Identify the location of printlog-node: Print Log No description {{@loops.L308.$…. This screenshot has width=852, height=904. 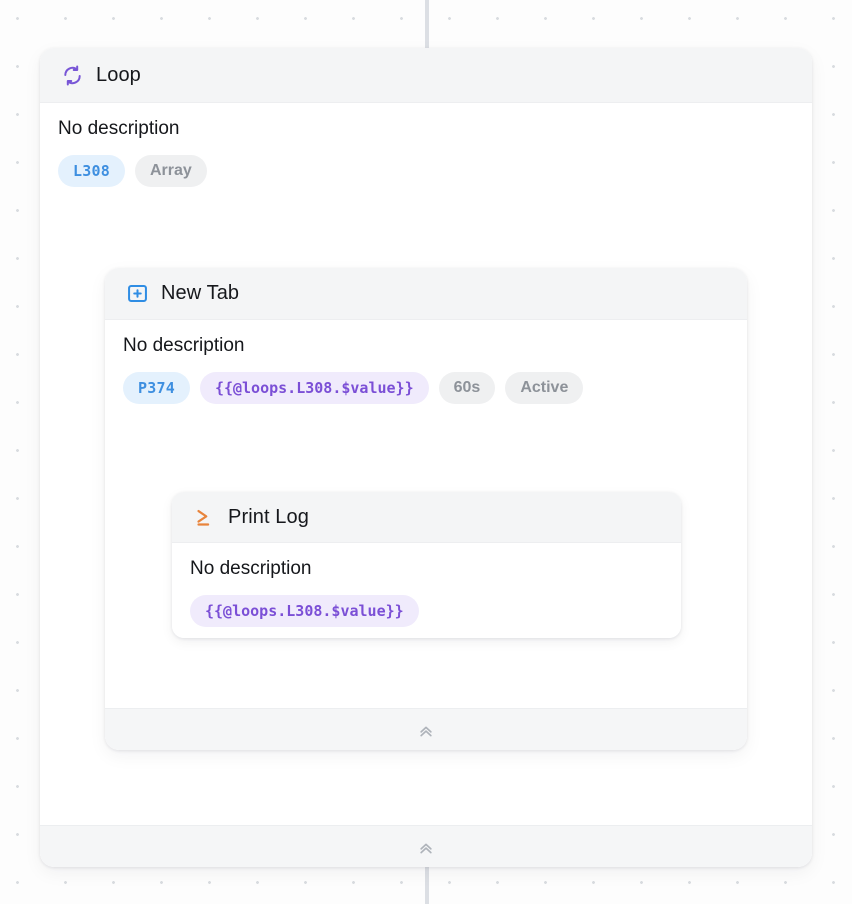
(426, 565).